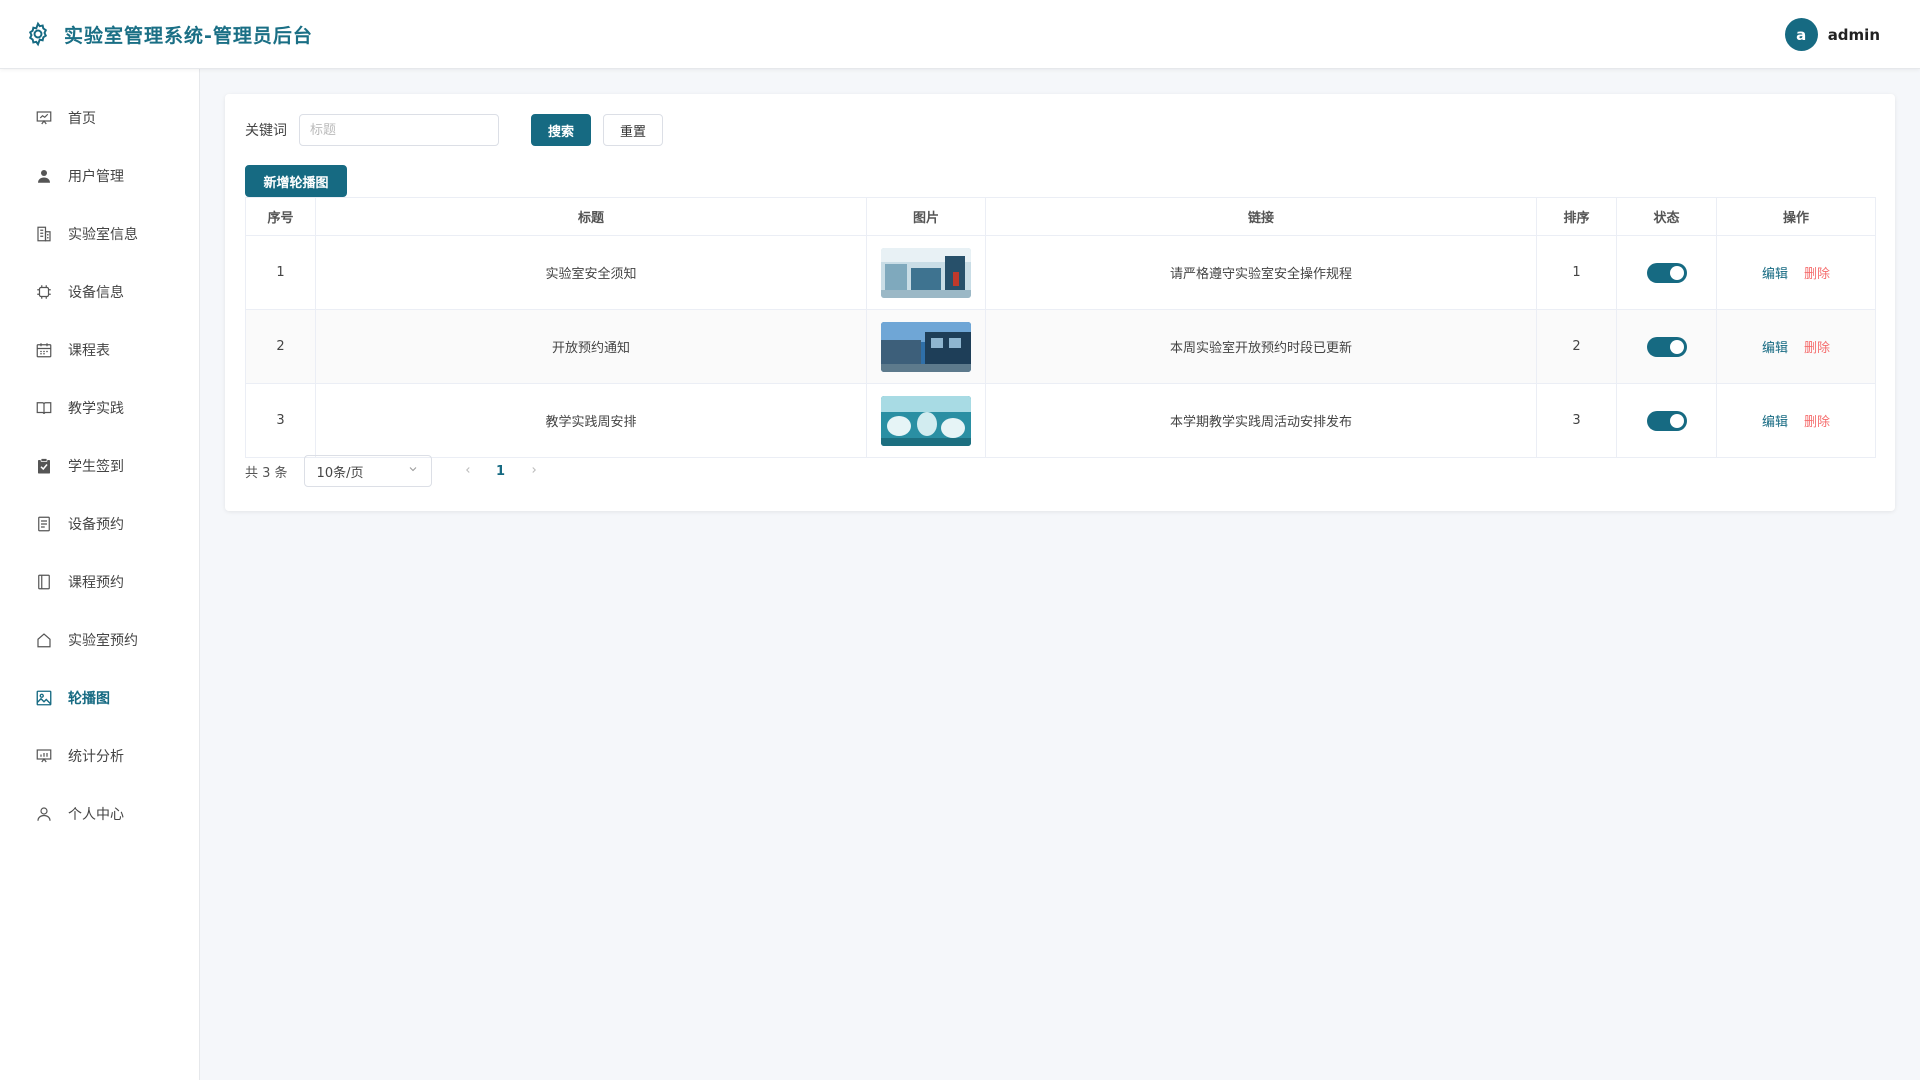 The image size is (1920, 1080). Describe the element at coordinates (96, 525) in the screenshot. I see `sidebar-item-label: 设备预约` at that location.